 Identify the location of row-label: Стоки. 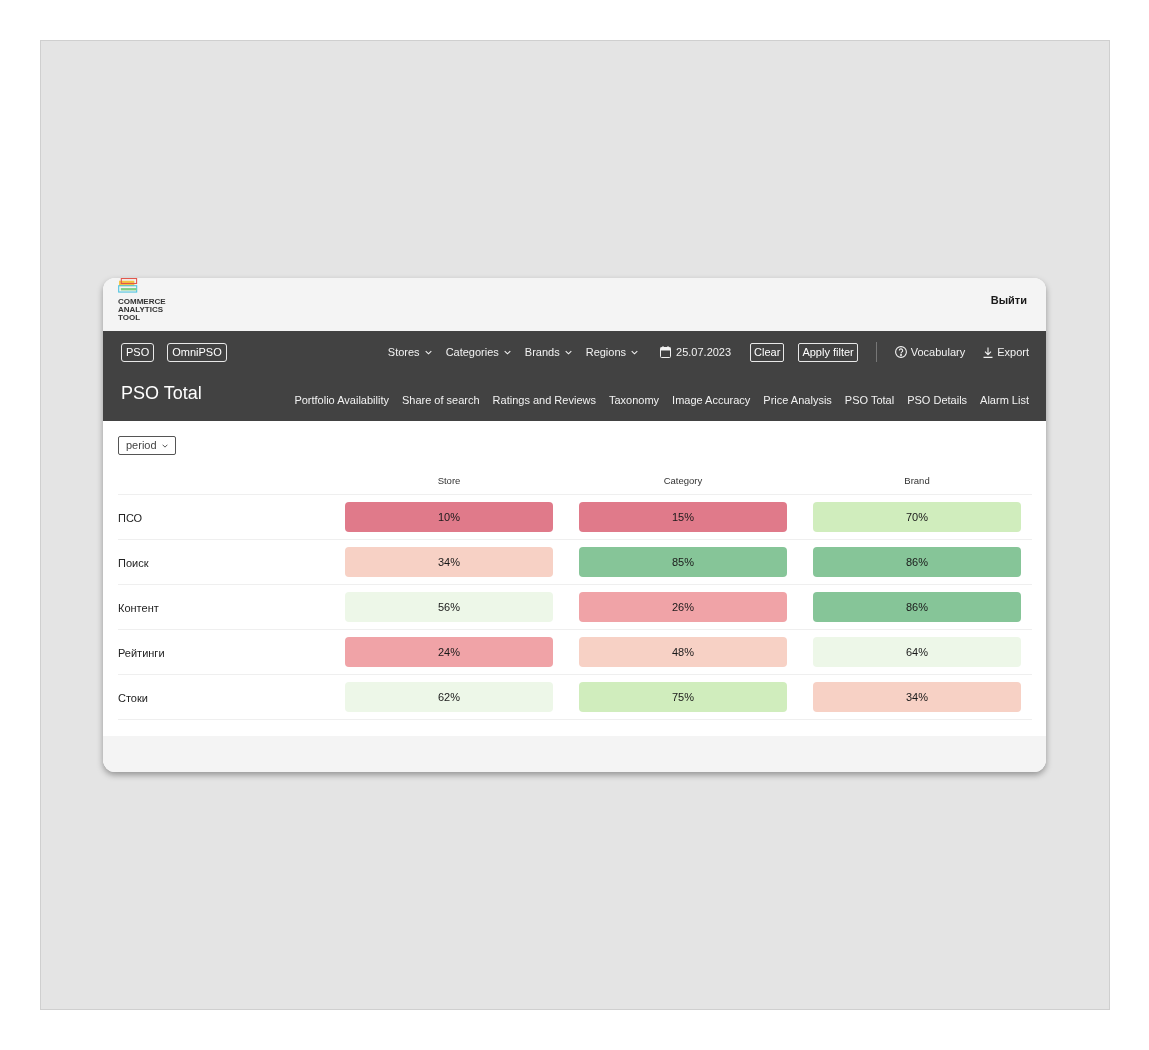
(133, 698).